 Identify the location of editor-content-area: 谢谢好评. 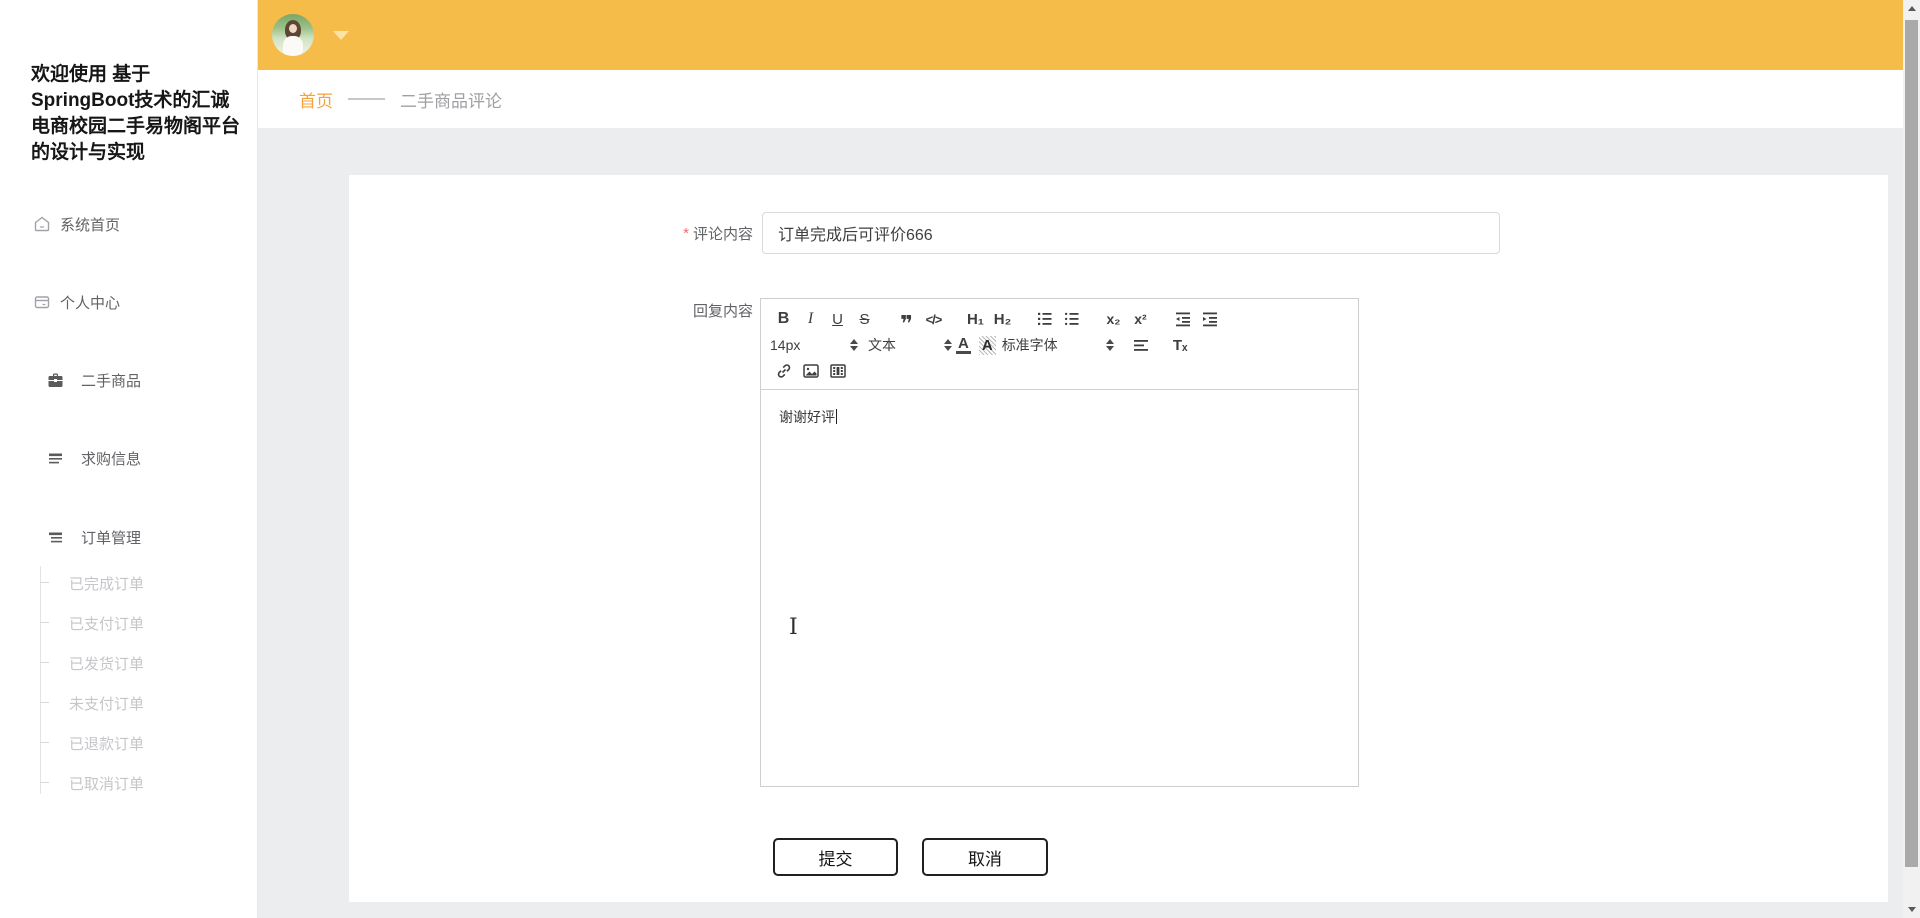
(1059, 591).